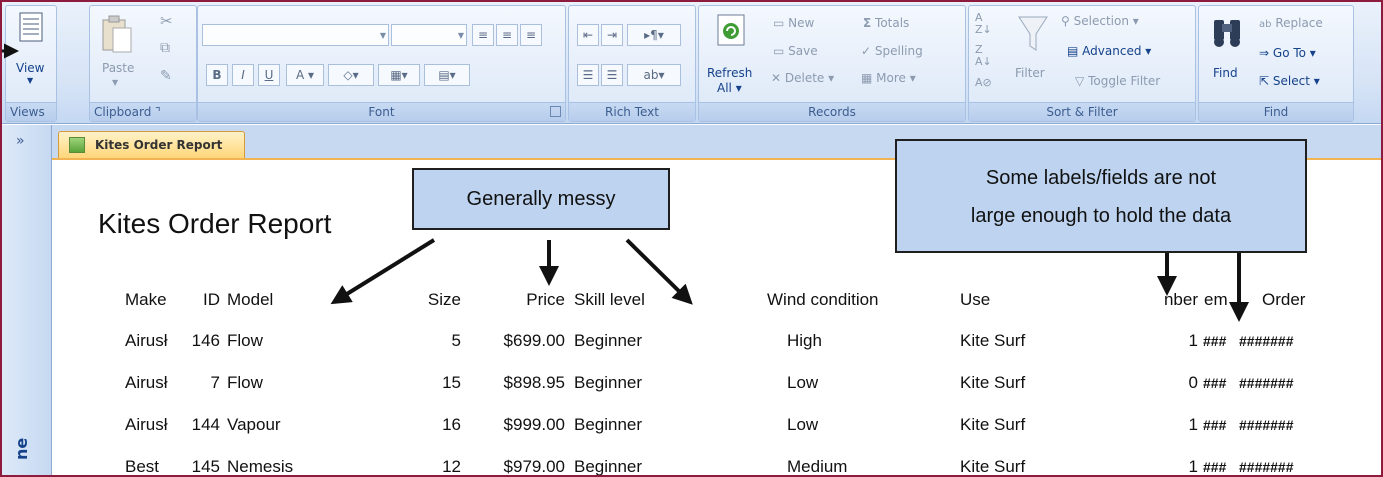  What do you see at coordinates (383, 271) in the screenshot?
I see `arrow-messy-left` at bounding box center [383, 271].